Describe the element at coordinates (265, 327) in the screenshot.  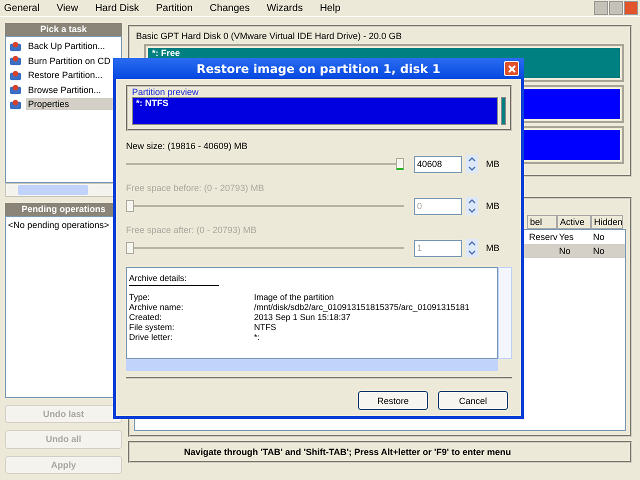
I see `detail-value: NTFS` at that location.